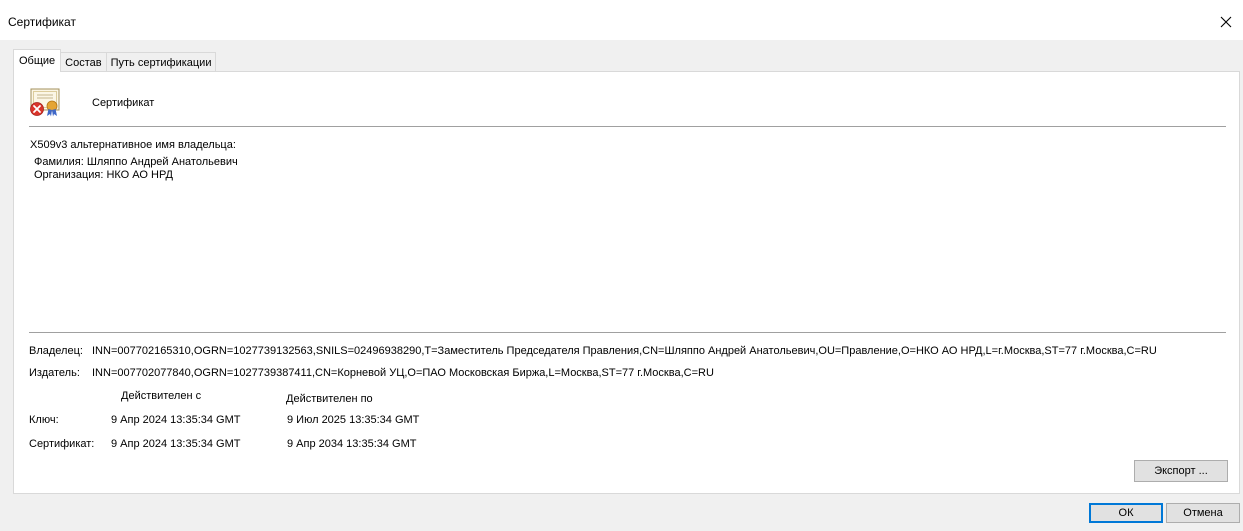  I want to click on alt-name-title: X509v3 альтернативное имя владельца:, so click(133, 145).